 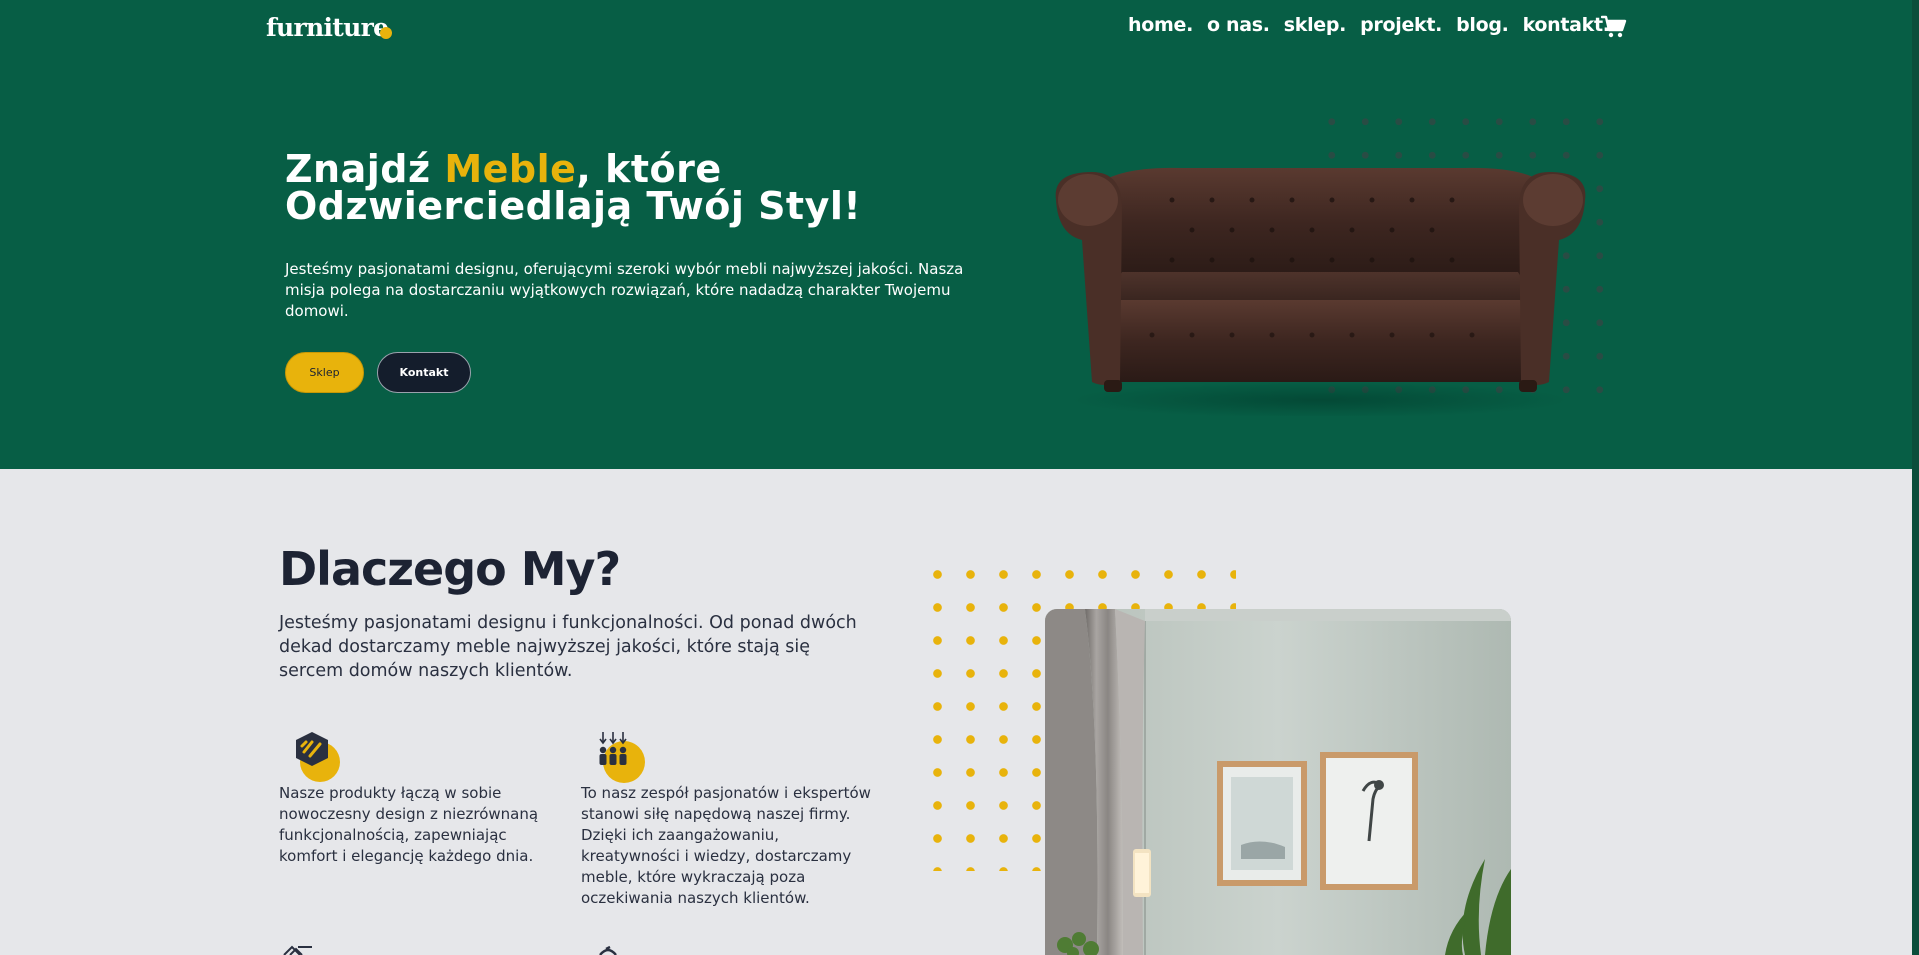 What do you see at coordinates (1482, 25) in the screenshot?
I see `nav-link-blog: blog.` at bounding box center [1482, 25].